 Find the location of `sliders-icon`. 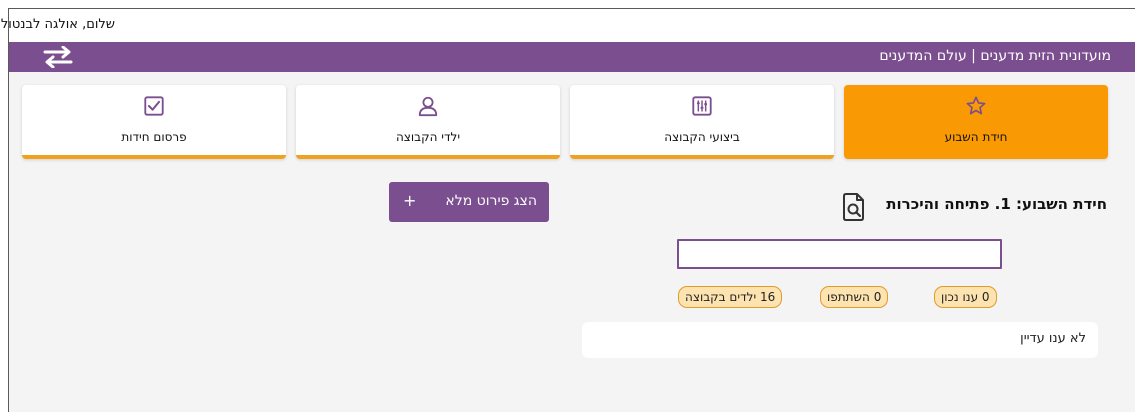

sliders-icon is located at coordinates (702, 106).